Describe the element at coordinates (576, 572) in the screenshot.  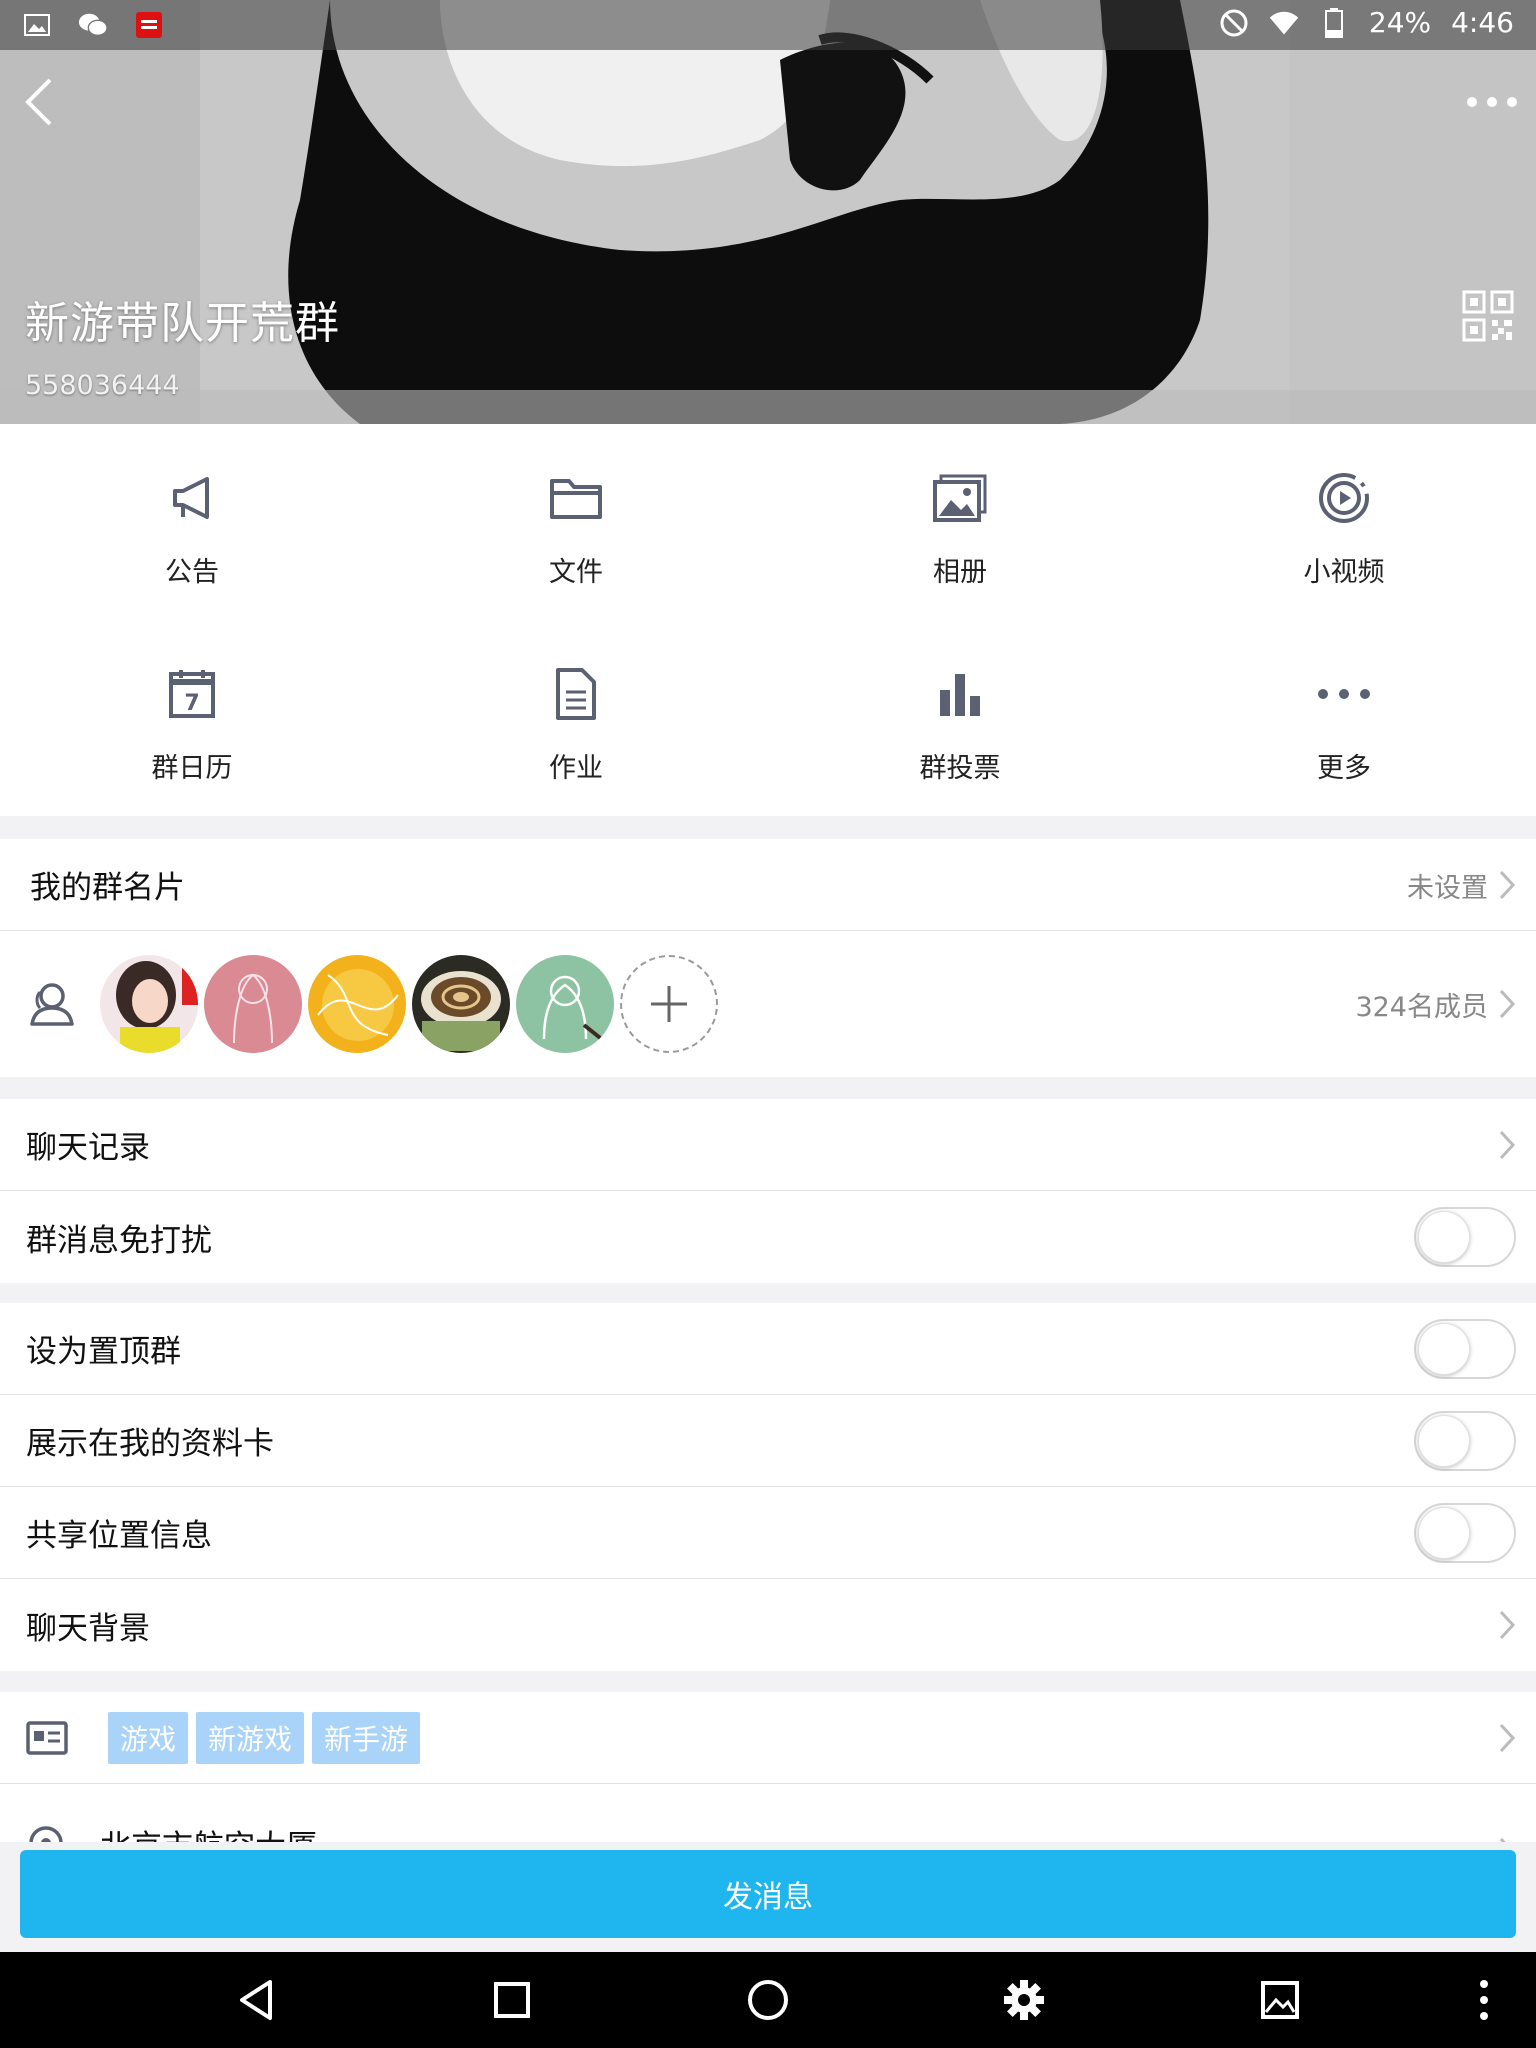
I see `grid-item-label: 文件` at that location.